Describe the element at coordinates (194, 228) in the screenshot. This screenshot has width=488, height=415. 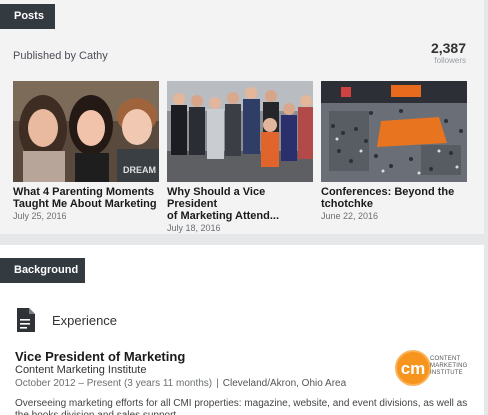
I see `post-date: July 18, 2016` at that location.